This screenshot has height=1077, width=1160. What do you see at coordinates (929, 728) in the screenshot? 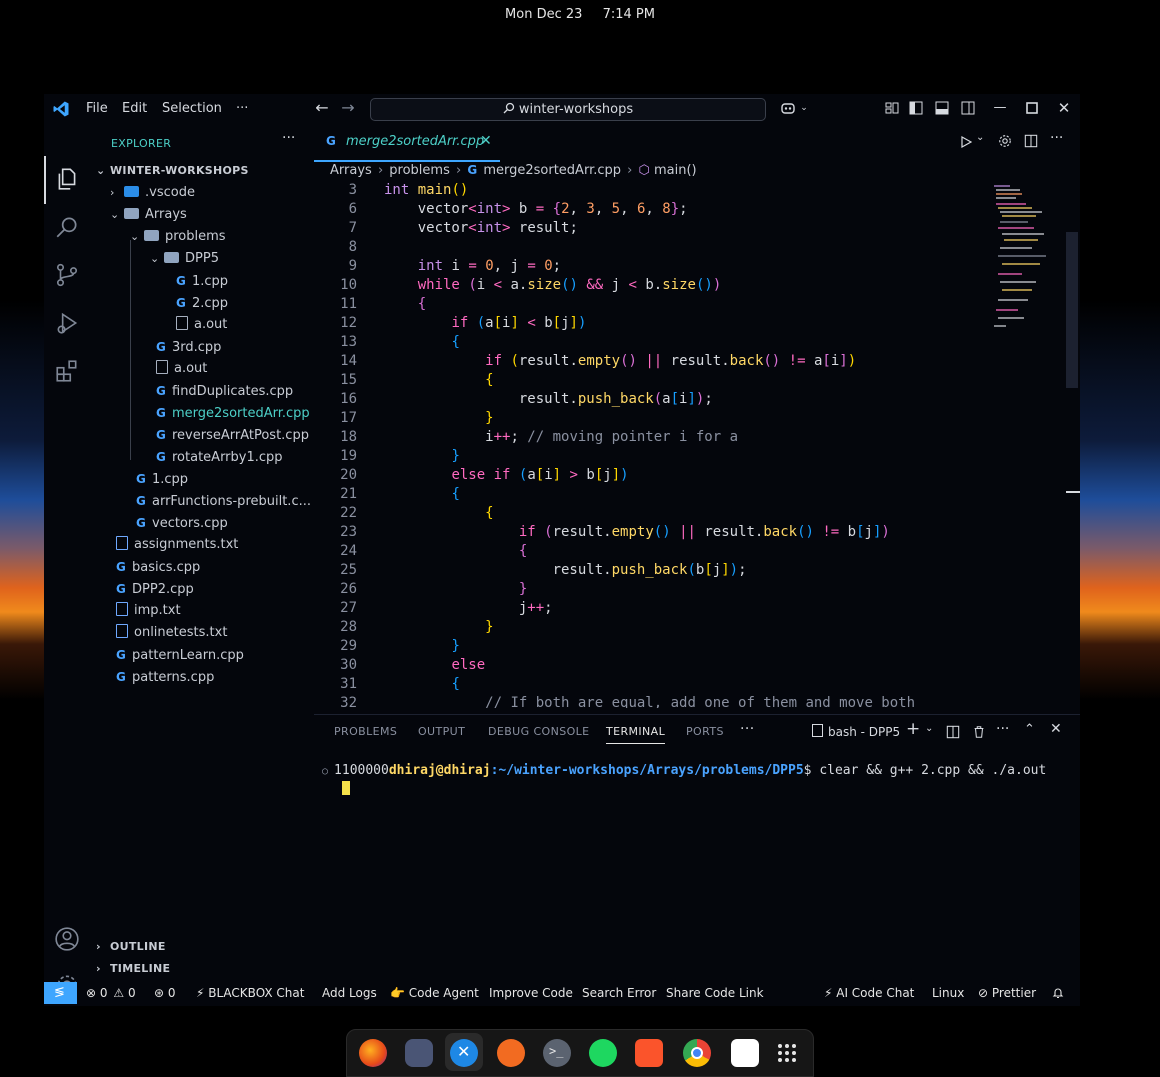
I see `terminal-chevron-icon: ⌄` at bounding box center [929, 728].